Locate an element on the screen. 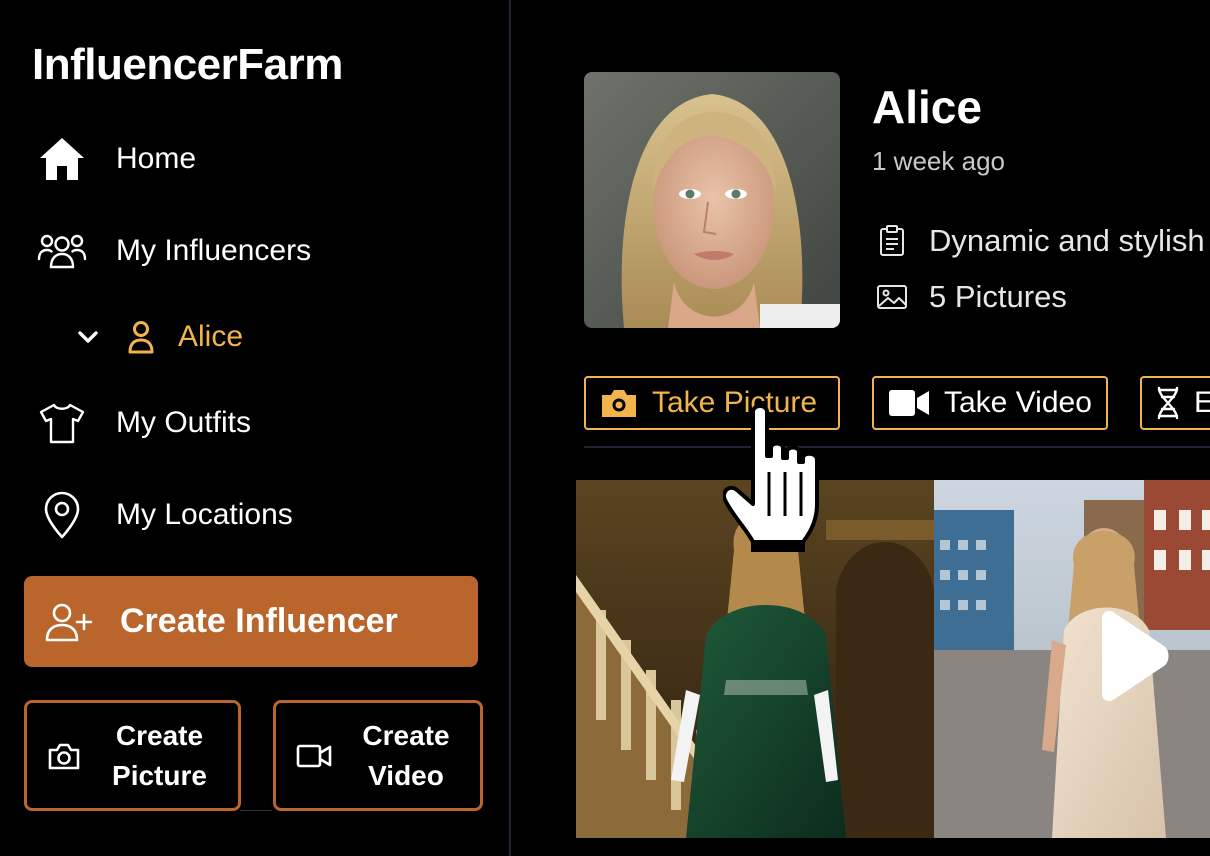 The width and height of the screenshot is (1210, 856). nav-label-home: Home is located at coordinates (156, 158).